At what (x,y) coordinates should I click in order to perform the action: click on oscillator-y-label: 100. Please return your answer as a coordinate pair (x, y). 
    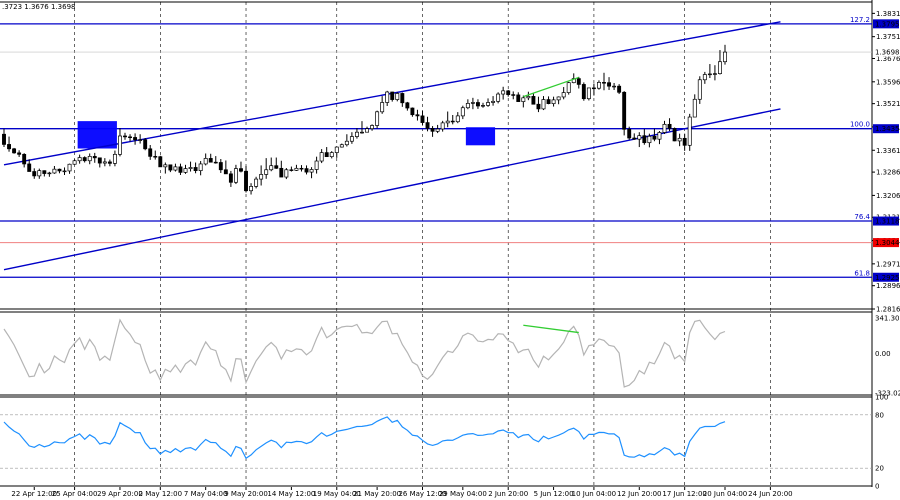
    Looking at the image, I should click on (881, 398).